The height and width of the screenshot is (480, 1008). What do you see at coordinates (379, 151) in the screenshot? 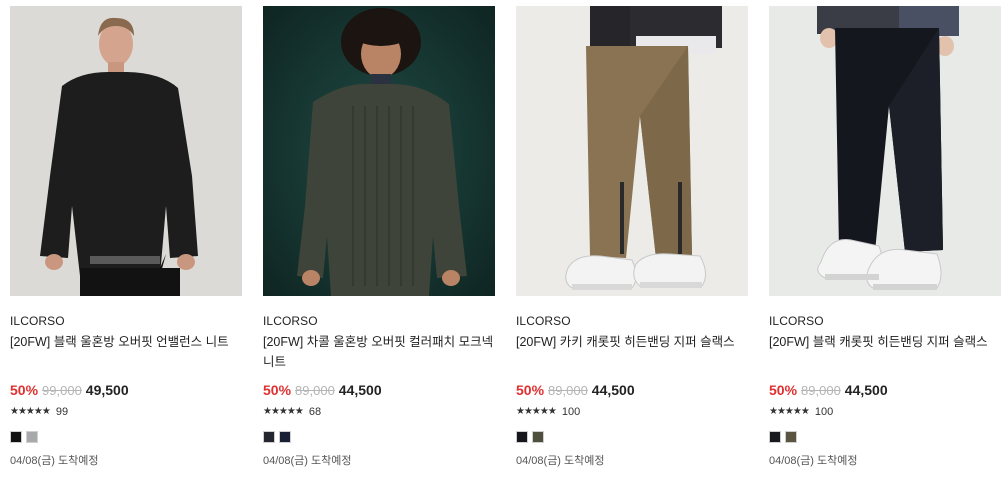
I see `product-image-charcoal-knit` at bounding box center [379, 151].